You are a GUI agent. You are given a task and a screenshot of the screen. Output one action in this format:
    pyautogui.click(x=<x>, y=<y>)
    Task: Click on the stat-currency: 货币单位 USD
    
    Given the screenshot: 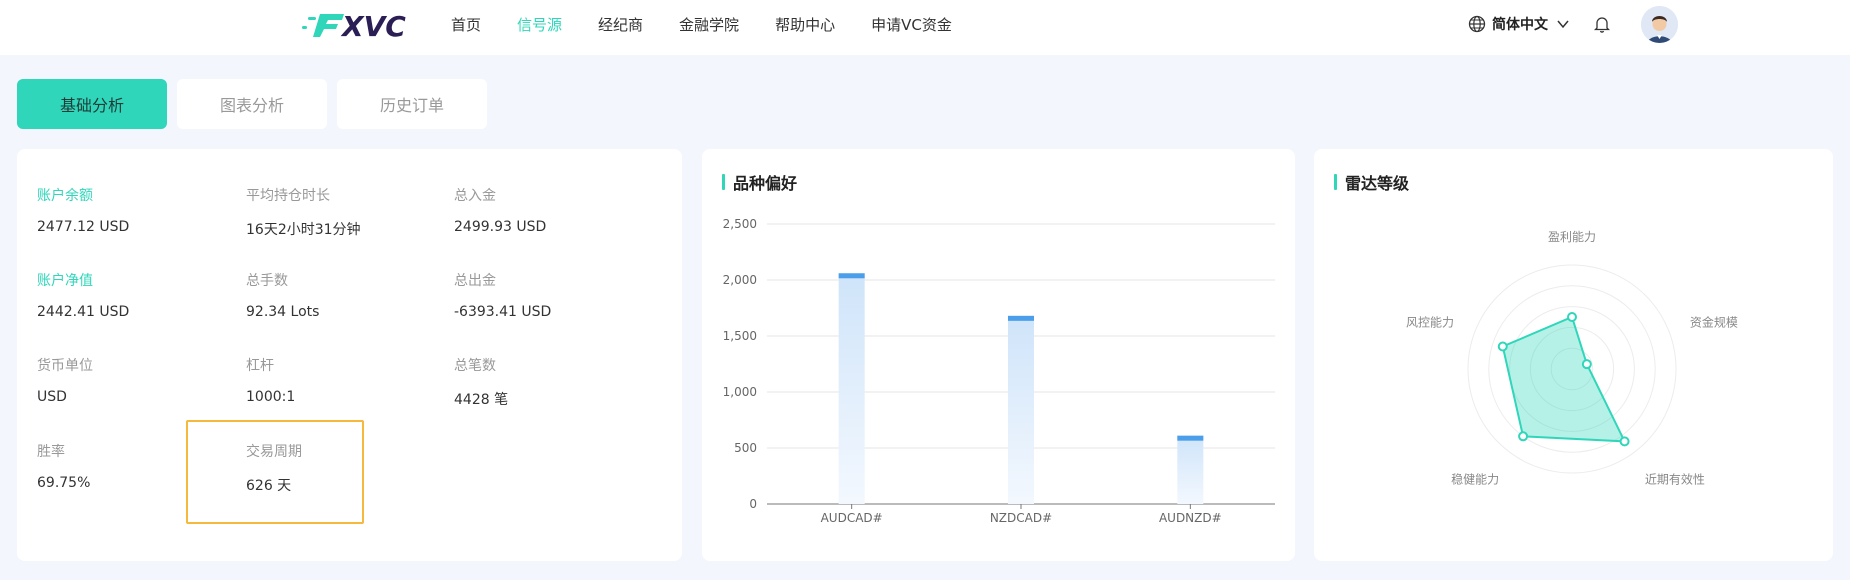 What is the action you would take?
    pyautogui.click(x=65, y=380)
    